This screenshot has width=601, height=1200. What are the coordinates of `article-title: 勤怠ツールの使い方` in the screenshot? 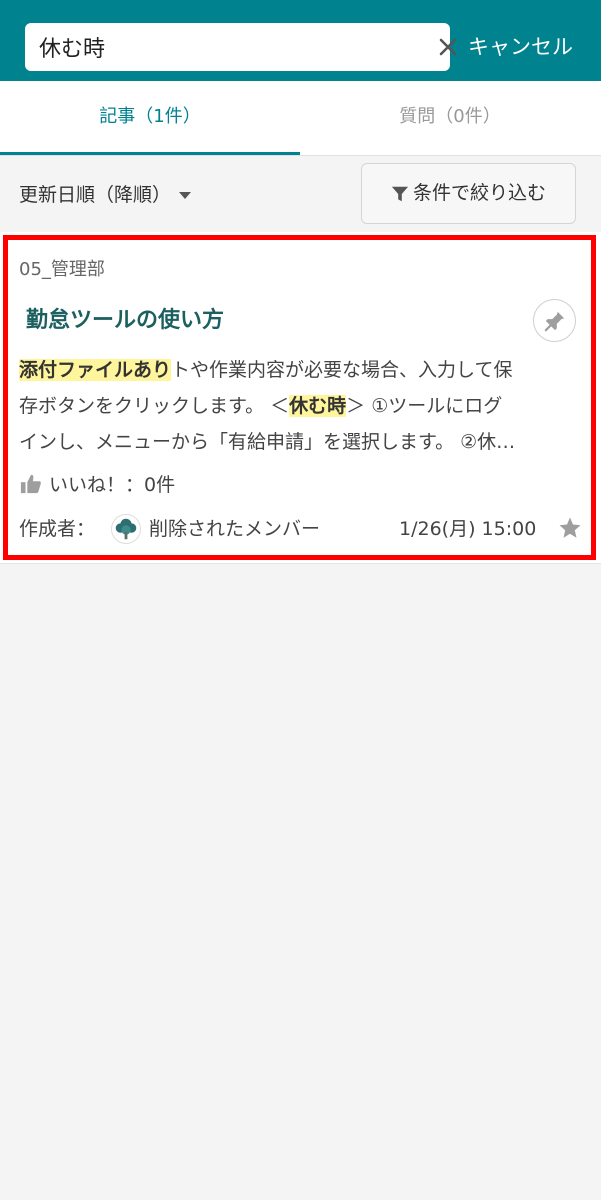 It's located at (125, 321).